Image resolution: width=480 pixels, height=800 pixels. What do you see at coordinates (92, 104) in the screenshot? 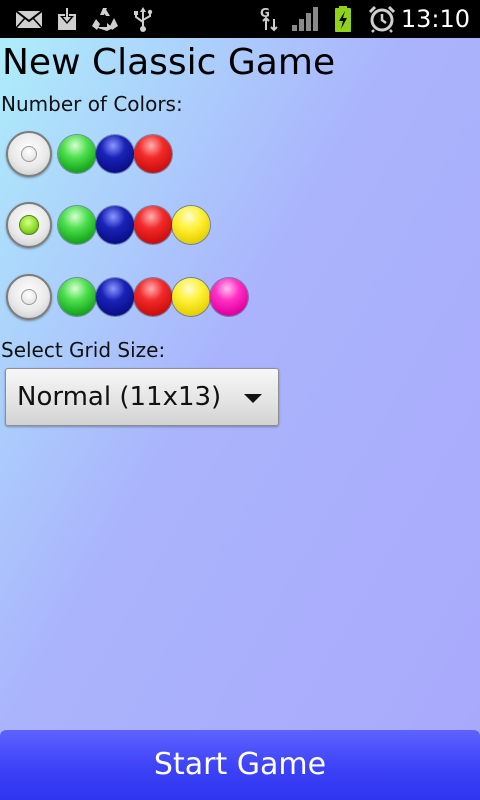
I see `number-of-colors-label: Number of Colors:` at bounding box center [92, 104].